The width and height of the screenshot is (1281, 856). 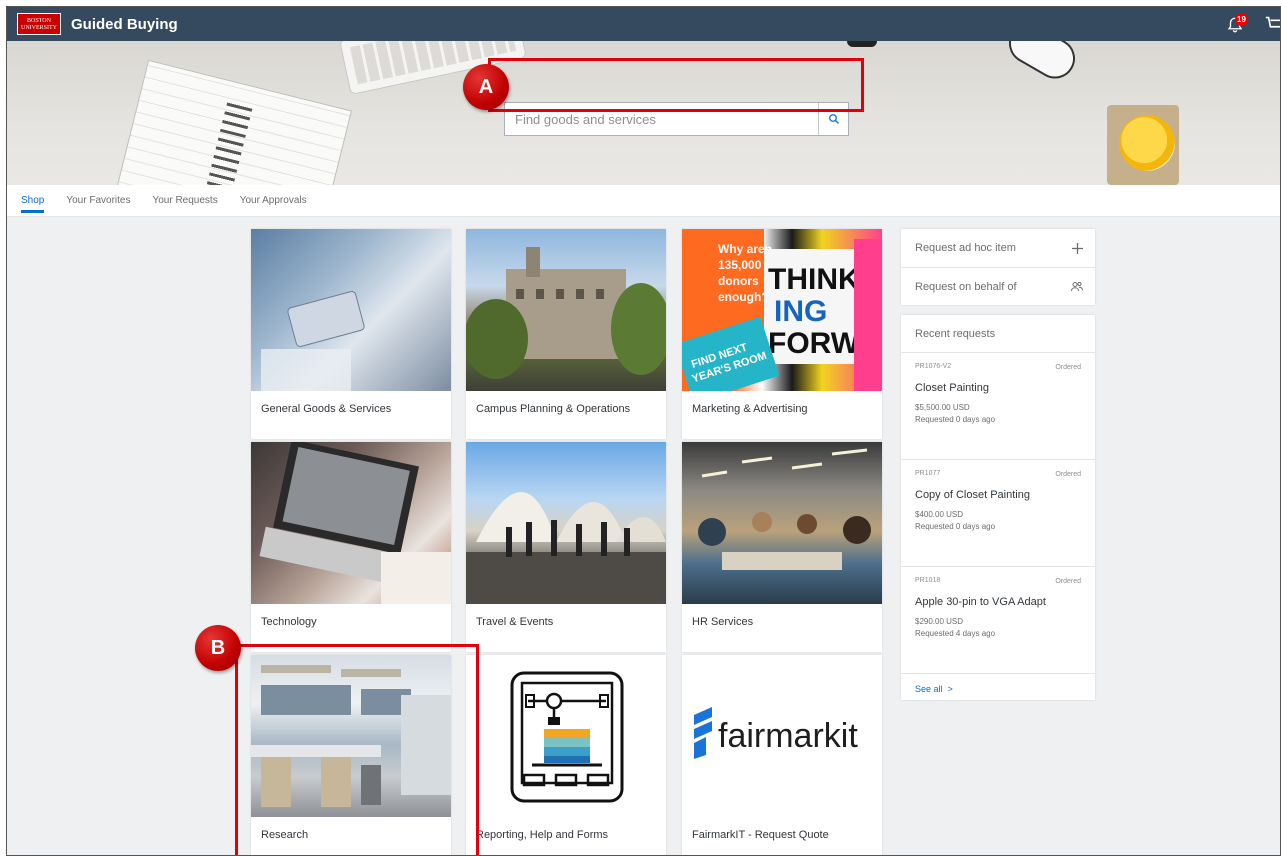 What do you see at coordinates (124, 24) in the screenshot?
I see `app-title: Guided Buying` at bounding box center [124, 24].